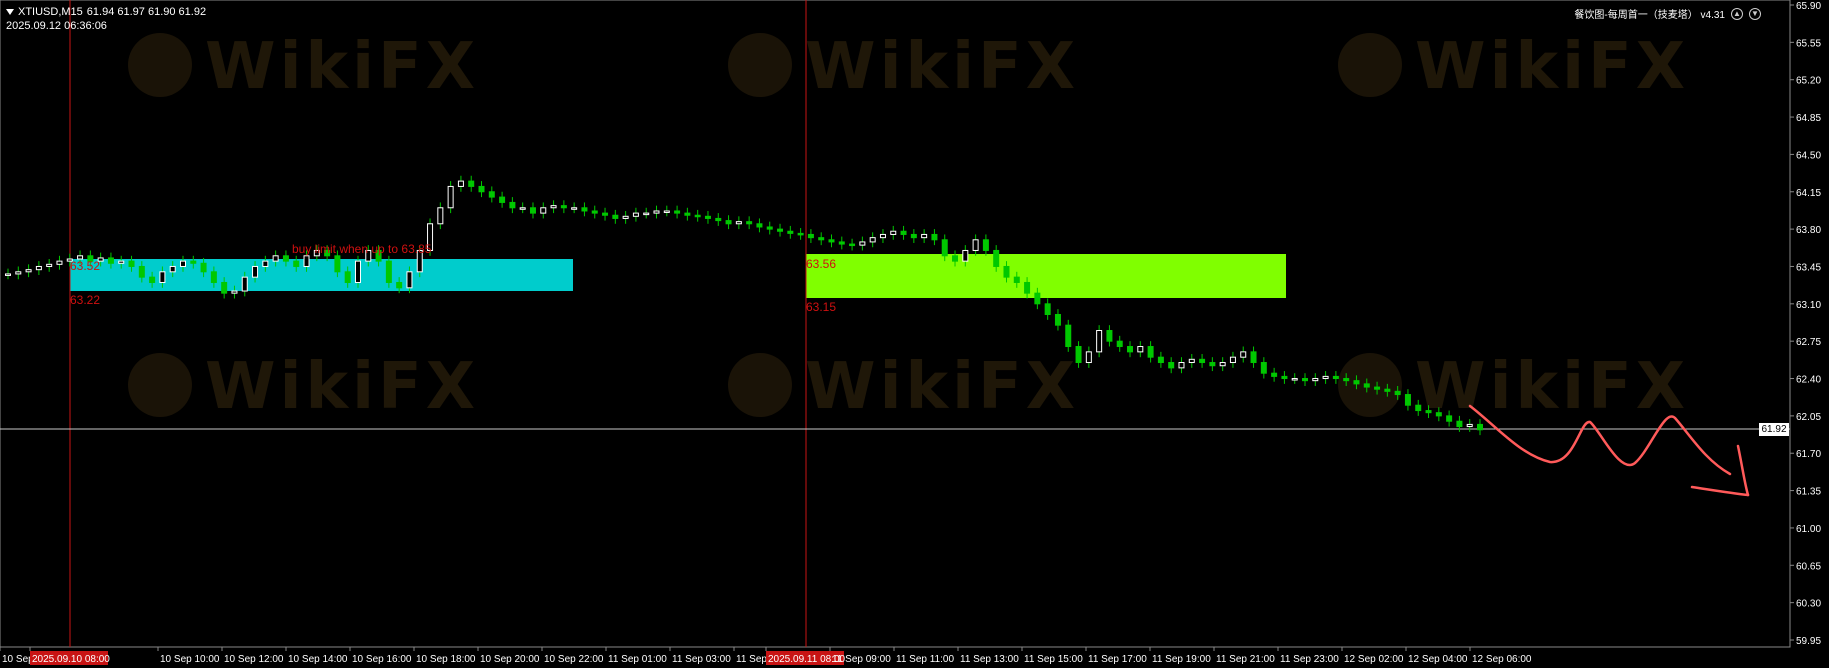 The height and width of the screenshot is (668, 1829). I want to click on green-zone-top-label: 63.56, so click(821, 264).